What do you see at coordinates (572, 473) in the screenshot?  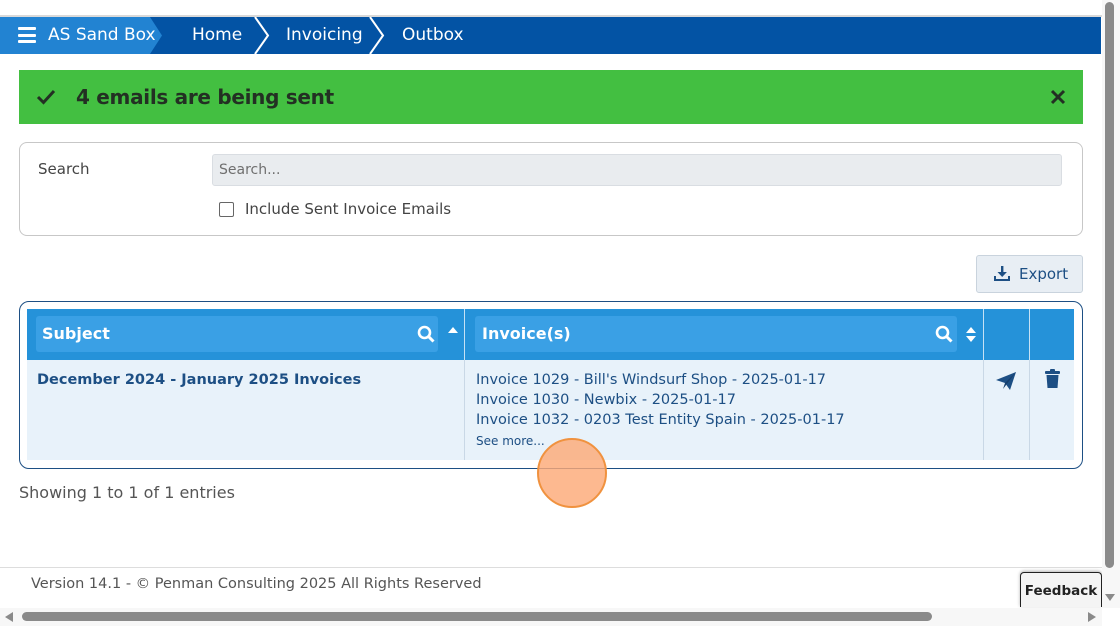 I see `click-indicator` at bounding box center [572, 473].